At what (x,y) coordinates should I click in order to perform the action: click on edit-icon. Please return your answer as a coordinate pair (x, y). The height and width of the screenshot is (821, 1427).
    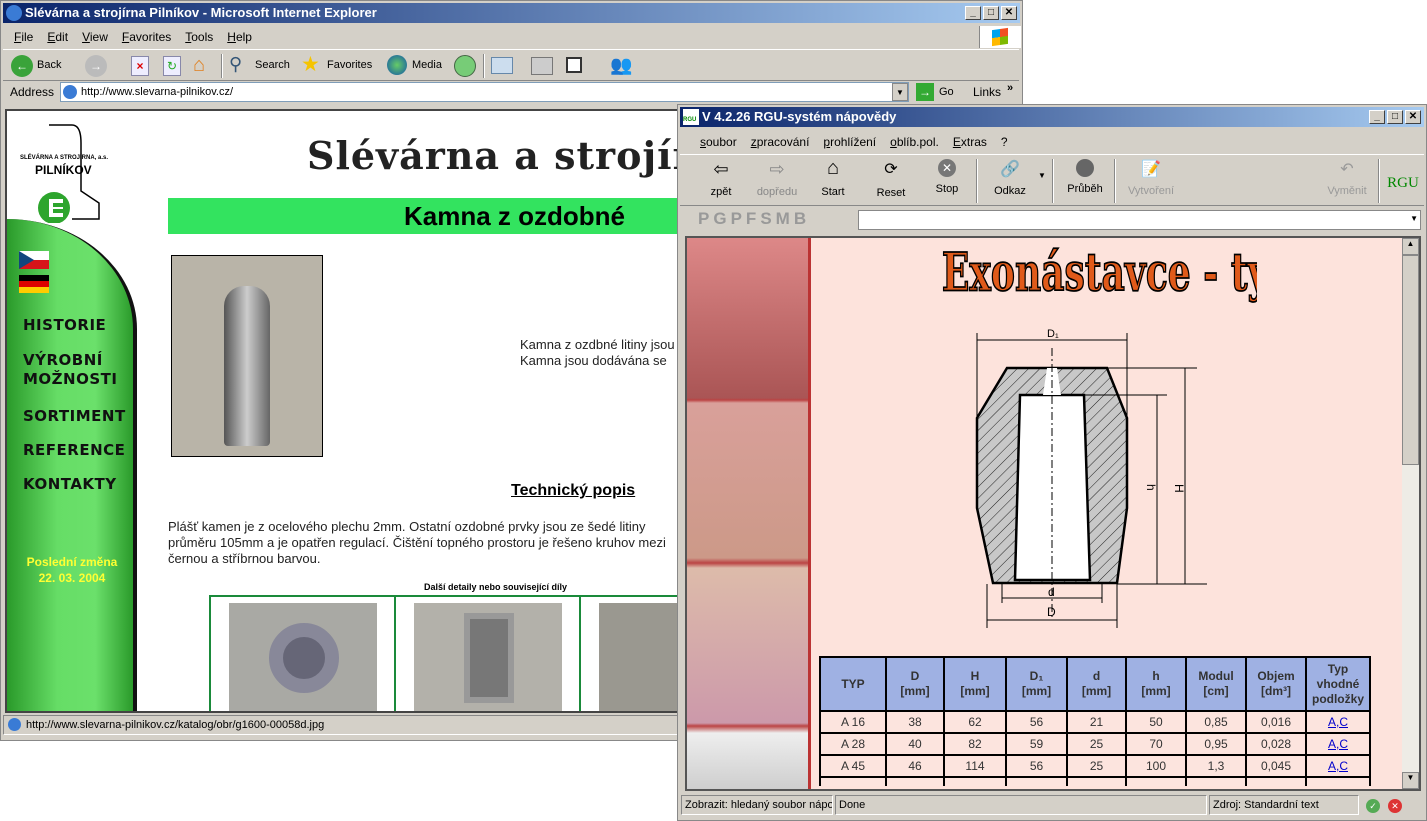
    Looking at the image, I should click on (574, 65).